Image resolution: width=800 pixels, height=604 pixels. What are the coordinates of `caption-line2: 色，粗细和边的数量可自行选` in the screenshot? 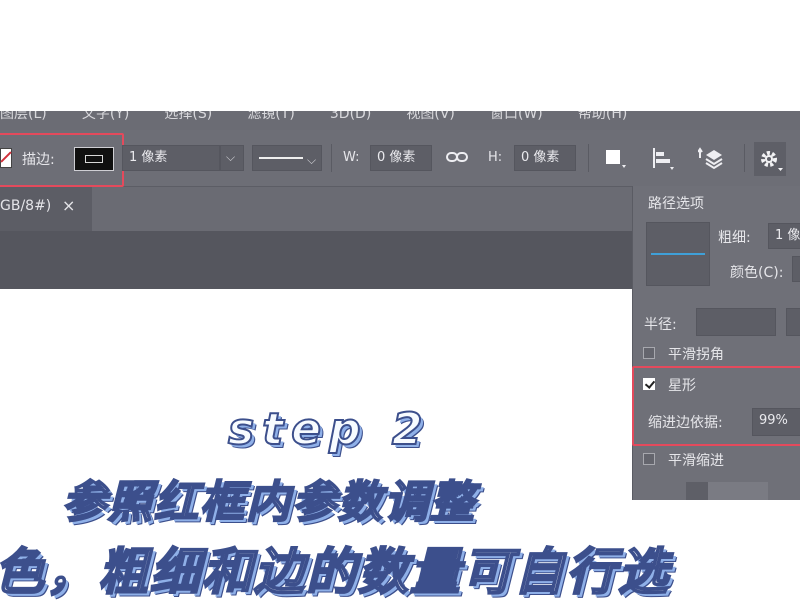 It's located at (335, 572).